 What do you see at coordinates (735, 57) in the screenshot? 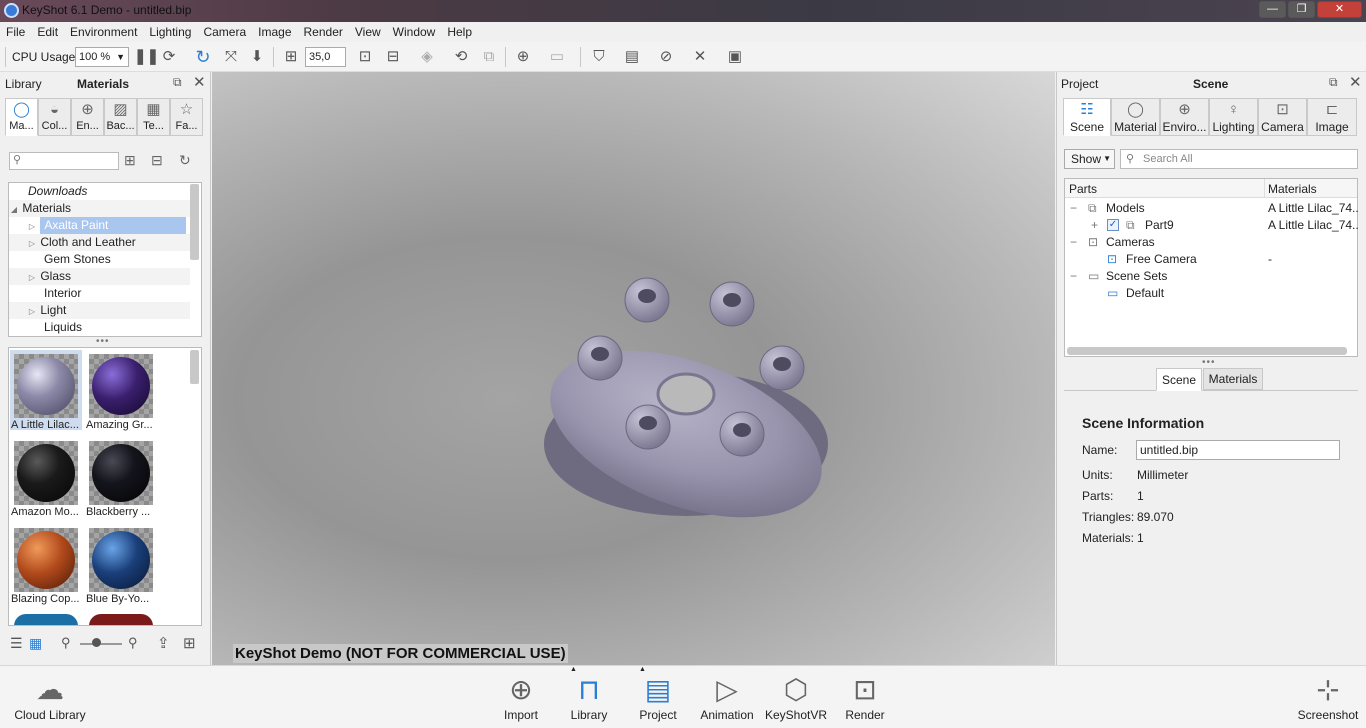
I see `script-console-icon: ▣` at bounding box center [735, 57].